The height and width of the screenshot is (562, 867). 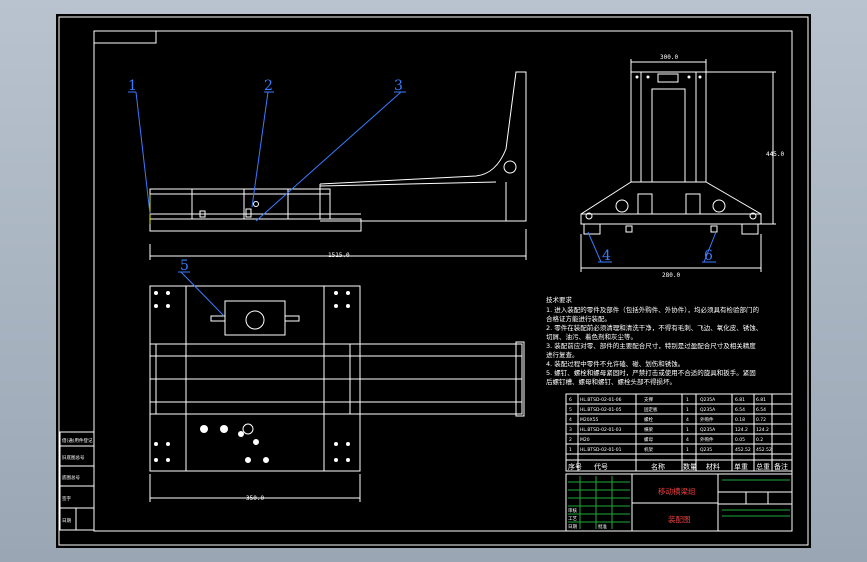 What do you see at coordinates (570, 410) in the screenshot?
I see `bom-cell-no: 5` at bounding box center [570, 410].